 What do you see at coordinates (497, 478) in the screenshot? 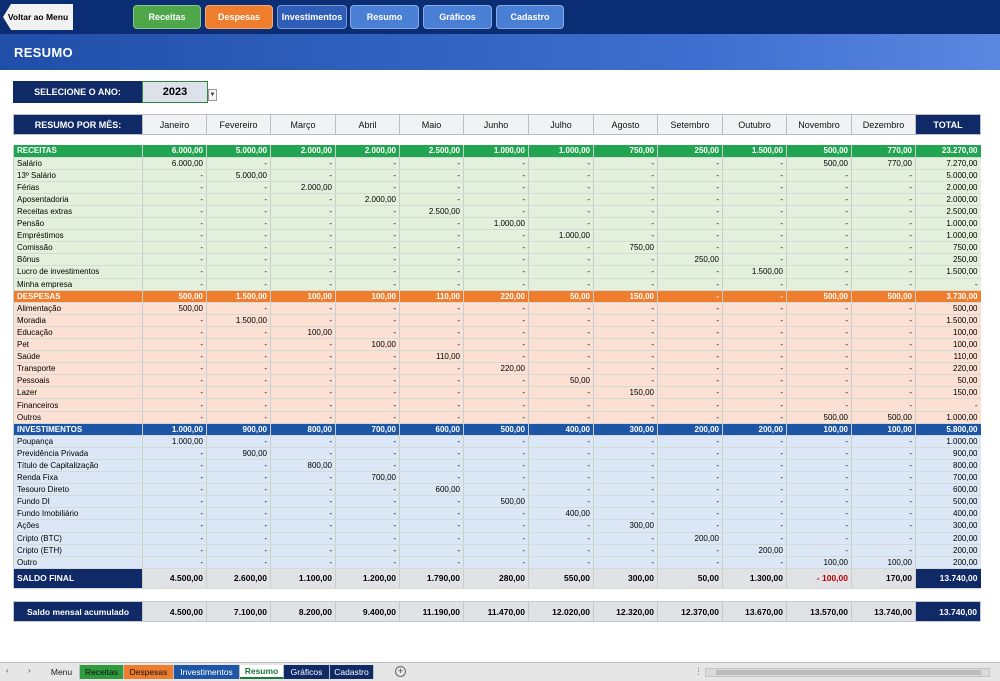
I see `table-row: Renda Fixa - - -700,00- - - - - - - -700,00` at bounding box center [497, 478].